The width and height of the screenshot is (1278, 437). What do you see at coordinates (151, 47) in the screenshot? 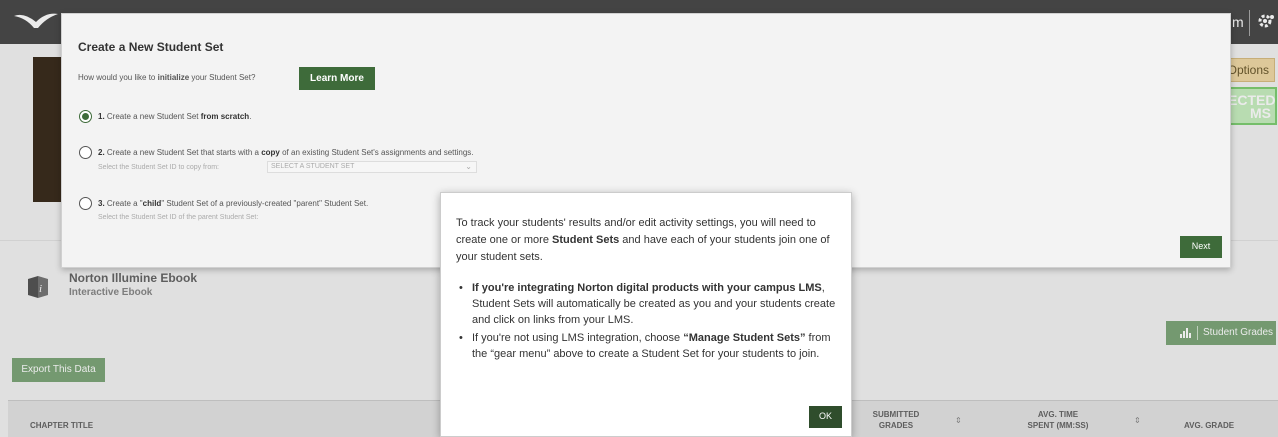
I see `dialog-title: Create a New Student Set` at bounding box center [151, 47].